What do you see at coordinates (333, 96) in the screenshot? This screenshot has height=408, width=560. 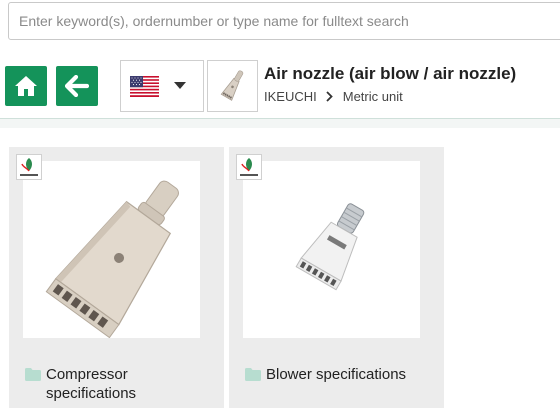 I see `breadcrumb: IKEUCHI Metric unit` at bounding box center [333, 96].